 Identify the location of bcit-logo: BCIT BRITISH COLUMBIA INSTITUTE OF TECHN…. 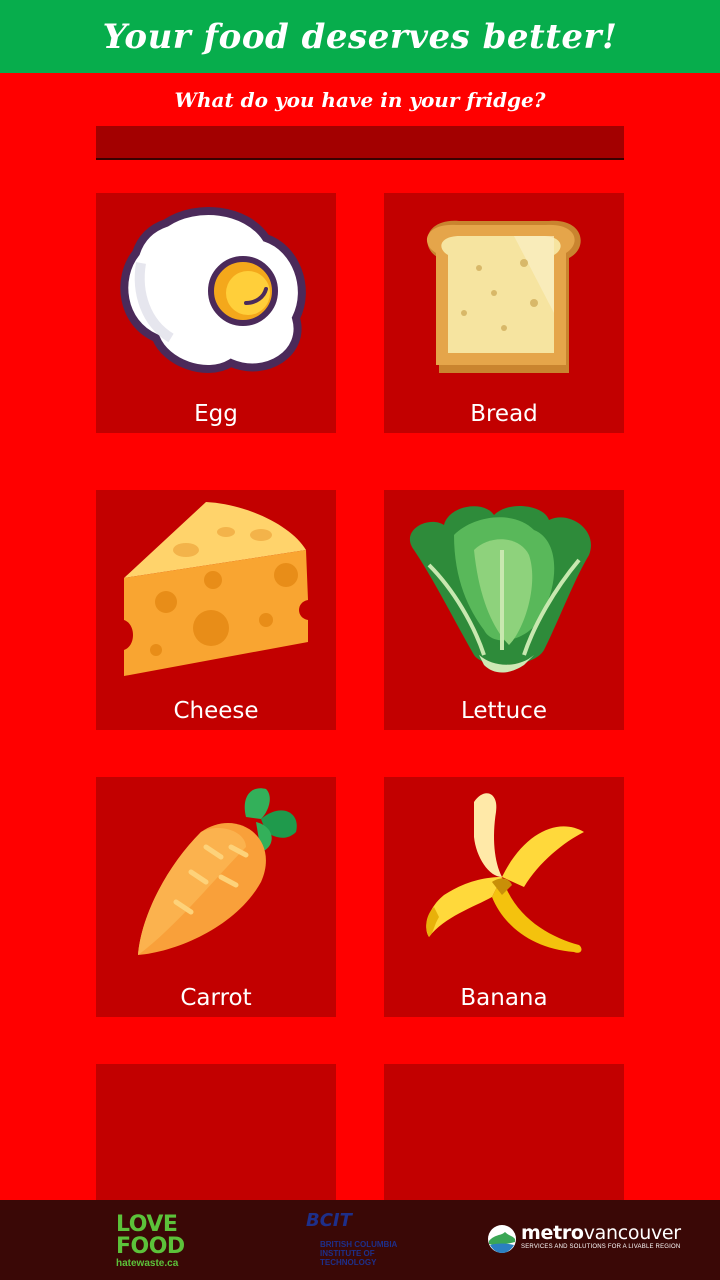
(361, 1238).